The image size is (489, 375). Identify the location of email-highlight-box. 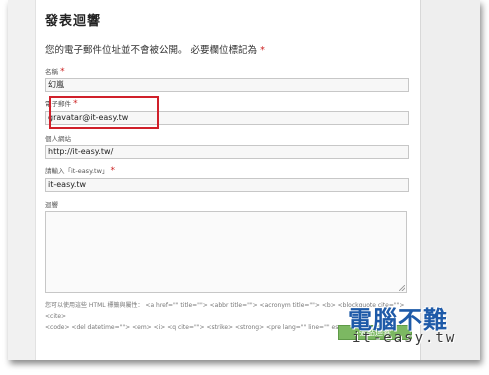
(104, 112).